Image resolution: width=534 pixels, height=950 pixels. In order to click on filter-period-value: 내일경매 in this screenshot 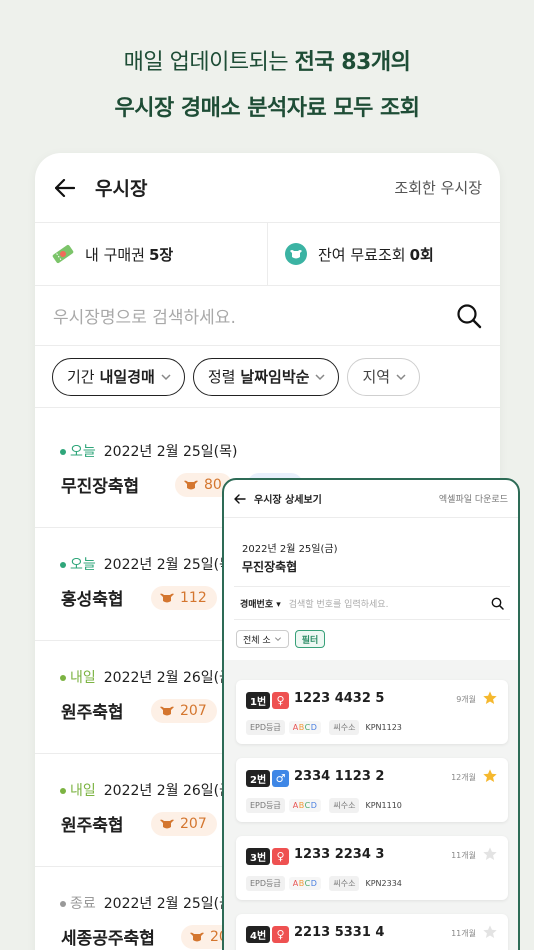, I will do `click(127, 377)`.